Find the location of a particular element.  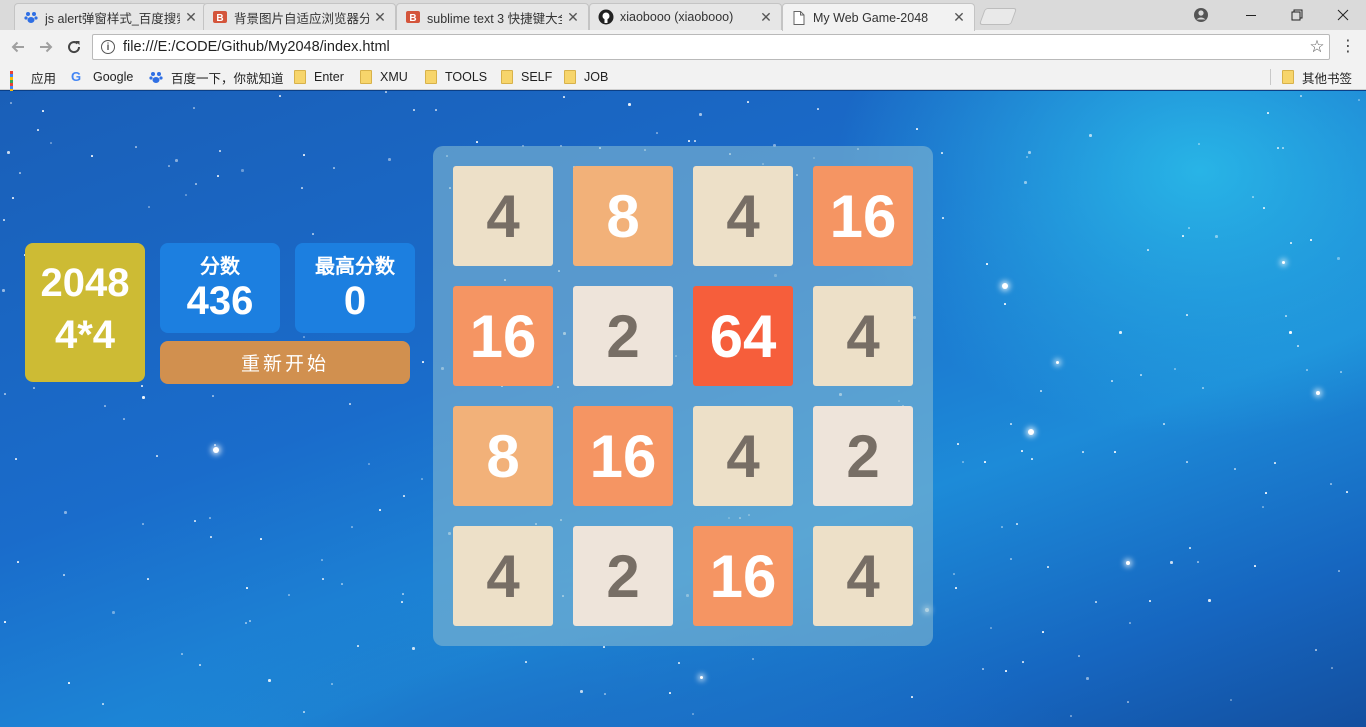

bookmark-label: Google is located at coordinates (113, 77).